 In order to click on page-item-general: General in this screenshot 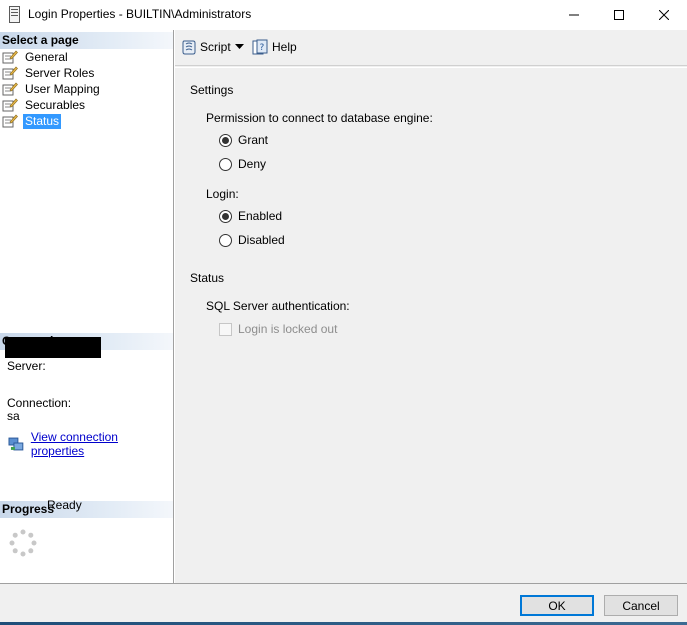, I will do `click(36, 57)`.